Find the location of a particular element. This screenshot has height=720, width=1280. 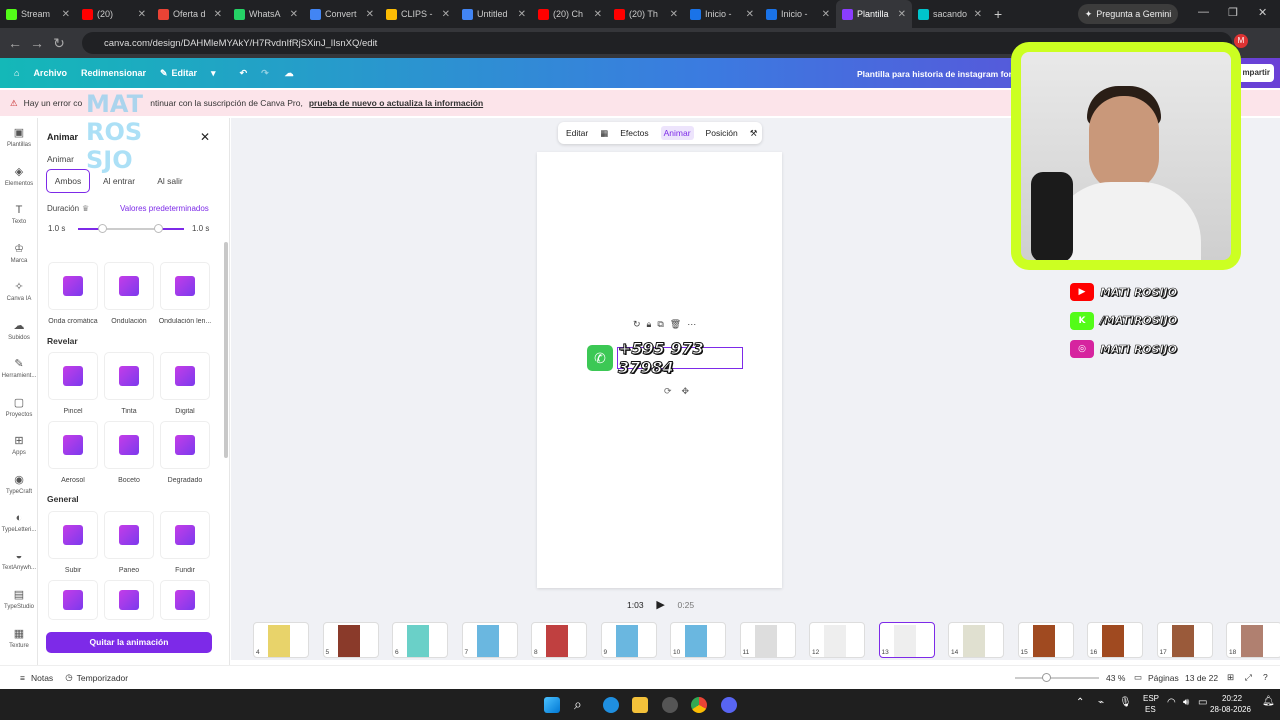

rail-item: ☁ Subidos is located at coordinates (19, 330).